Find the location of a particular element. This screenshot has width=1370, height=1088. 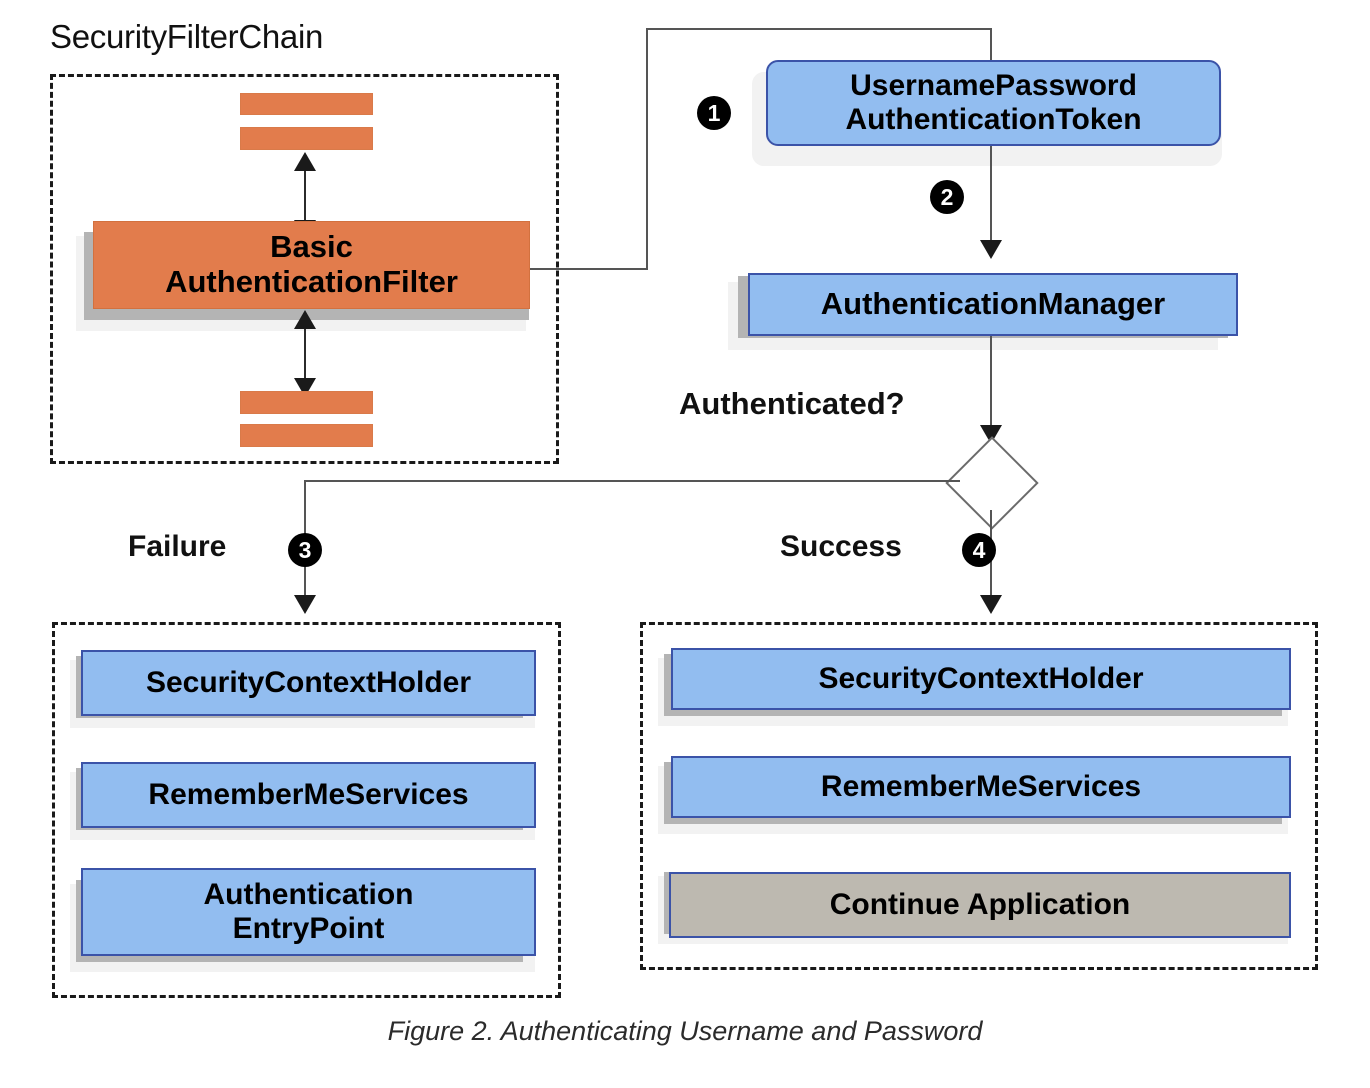

username-password-authentication-token-node: UsernamePassword AuthenticationToken is located at coordinates (993, 103).